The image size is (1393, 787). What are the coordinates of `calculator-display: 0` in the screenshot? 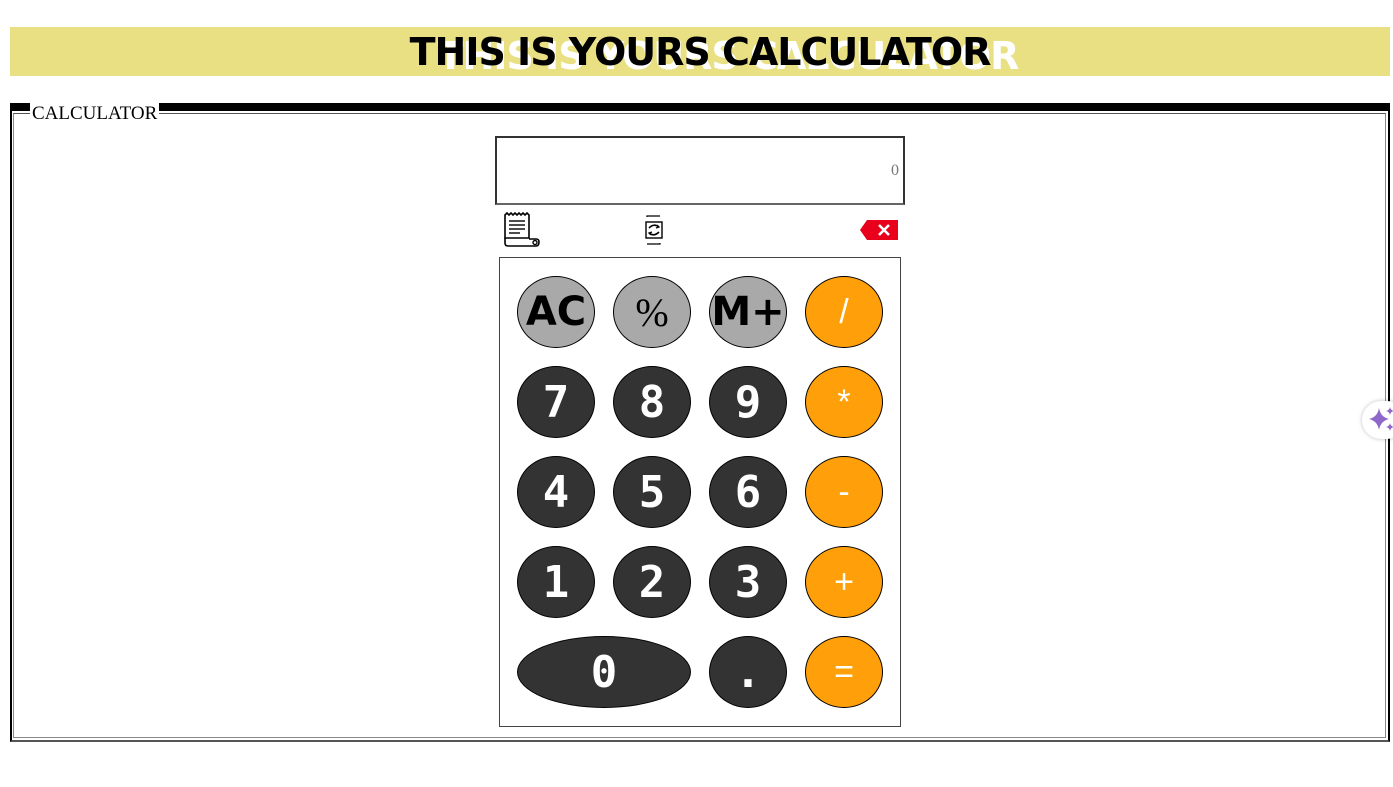 It's located at (700, 170).